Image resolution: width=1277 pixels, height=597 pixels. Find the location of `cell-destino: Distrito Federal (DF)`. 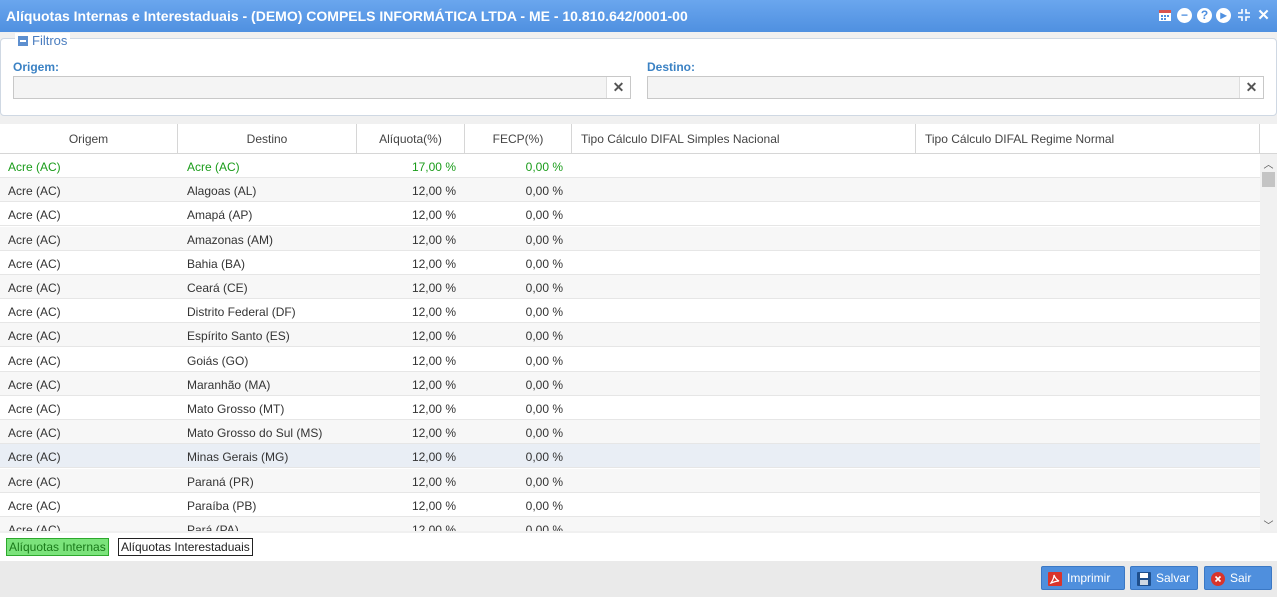

cell-destino: Distrito Federal (DF) is located at coordinates (241, 312).